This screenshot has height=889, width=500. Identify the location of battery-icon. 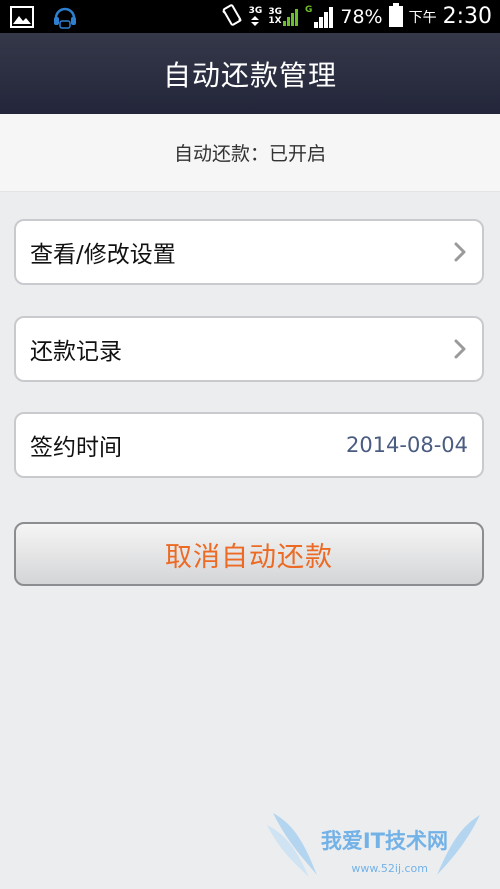
(395, 16).